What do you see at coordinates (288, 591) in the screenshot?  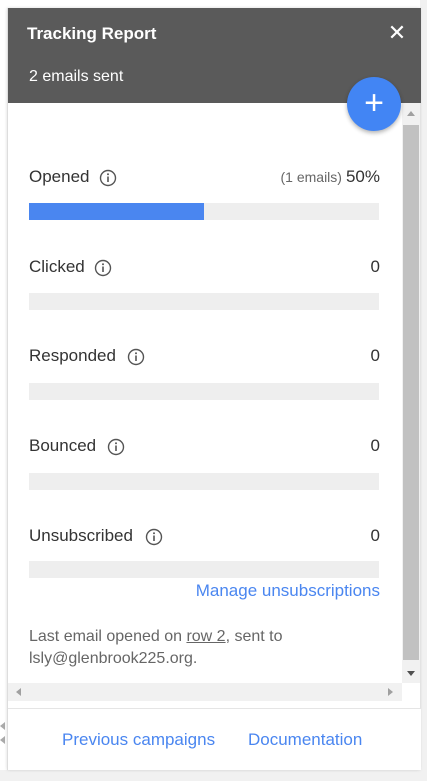 I see `manage-unsubscriptions-link: Manage unsubscriptions` at bounding box center [288, 591].